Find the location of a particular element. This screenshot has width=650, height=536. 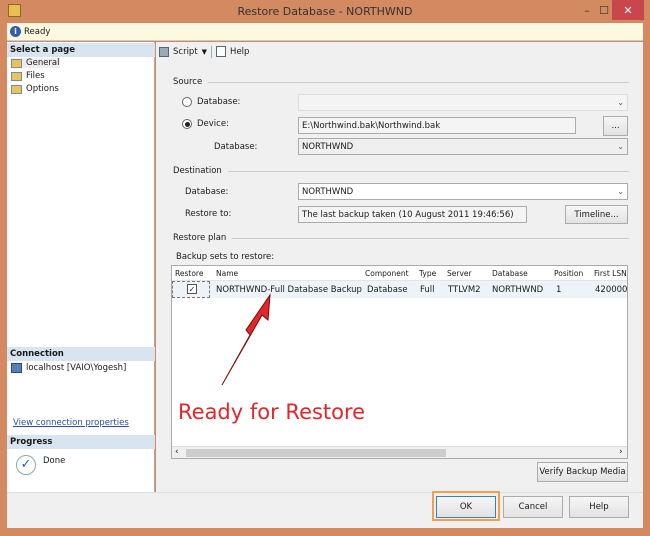

backup-first-lsn: 42000000 is located at coordinates (611, 289).